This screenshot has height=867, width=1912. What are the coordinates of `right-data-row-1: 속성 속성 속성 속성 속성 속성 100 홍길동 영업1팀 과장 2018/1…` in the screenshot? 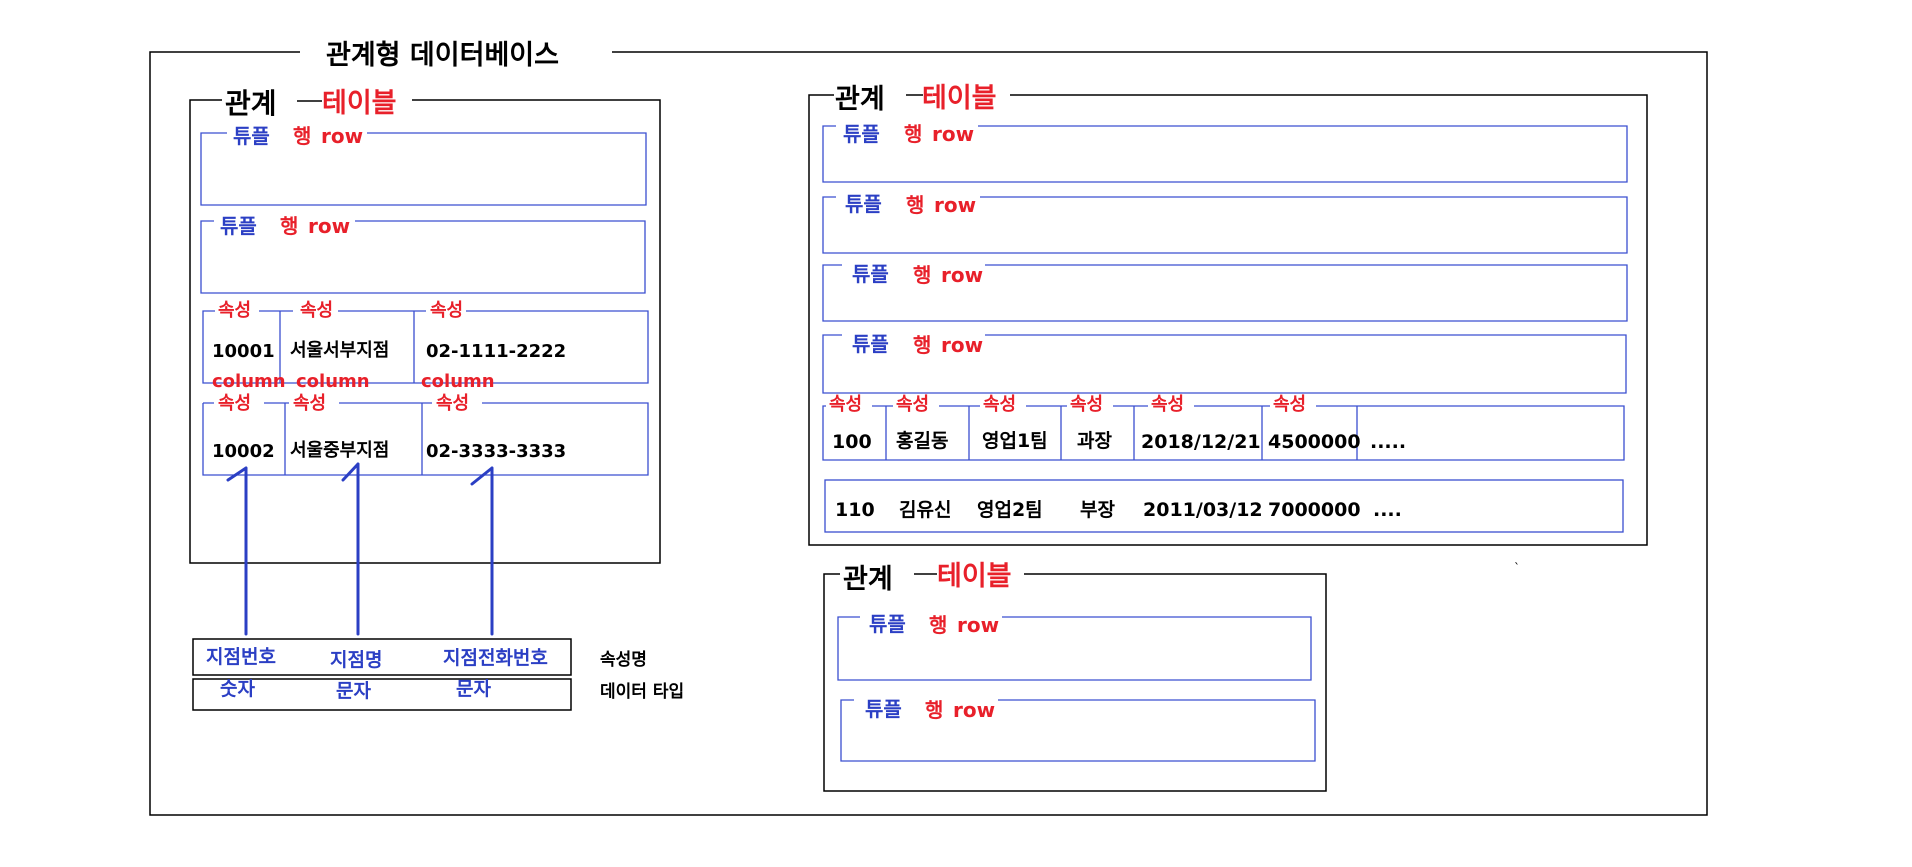 It's located at (1223, 427).